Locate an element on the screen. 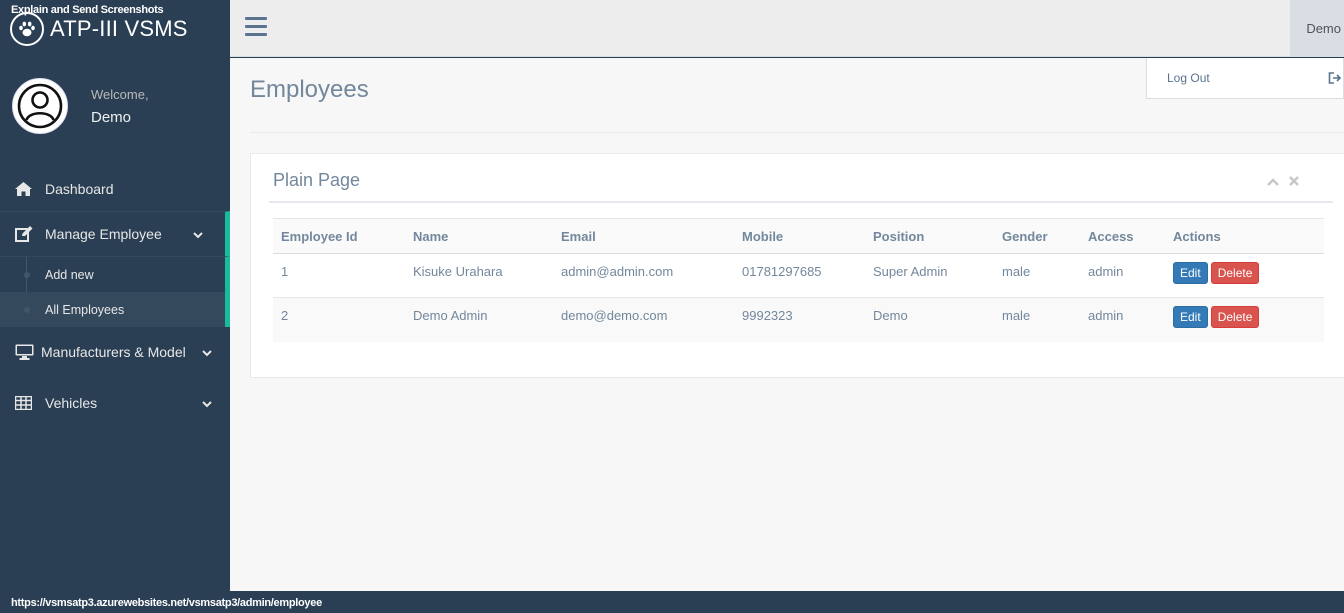 The image size is (1344, 613). user-avatar-icon is located at coordinates (40, 106).